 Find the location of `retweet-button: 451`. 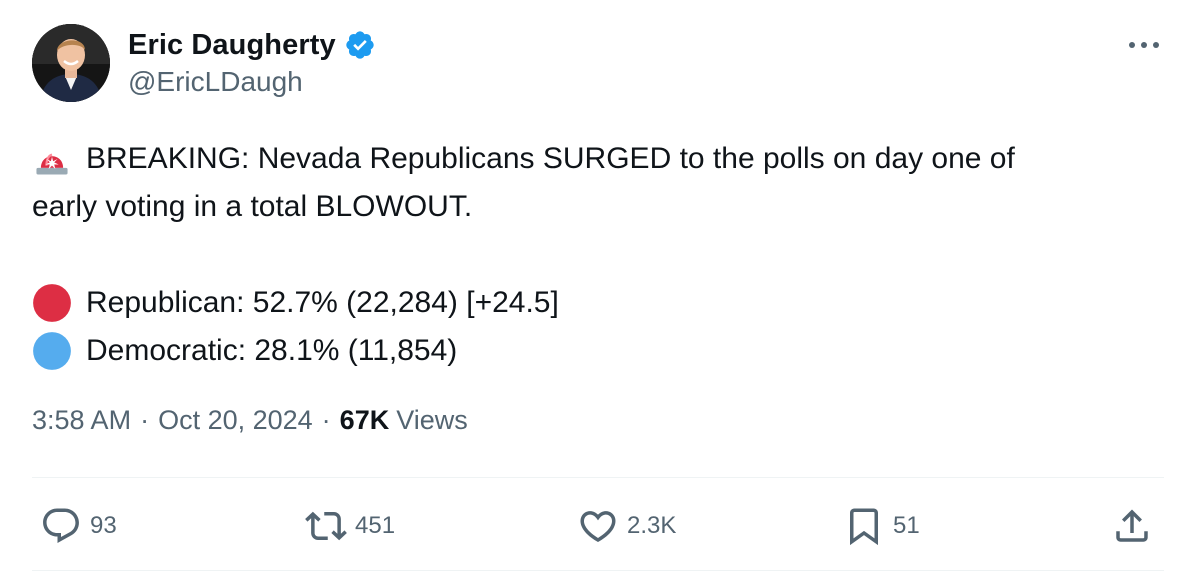

retweet-button: 451 is located at coordinates (350, 526).